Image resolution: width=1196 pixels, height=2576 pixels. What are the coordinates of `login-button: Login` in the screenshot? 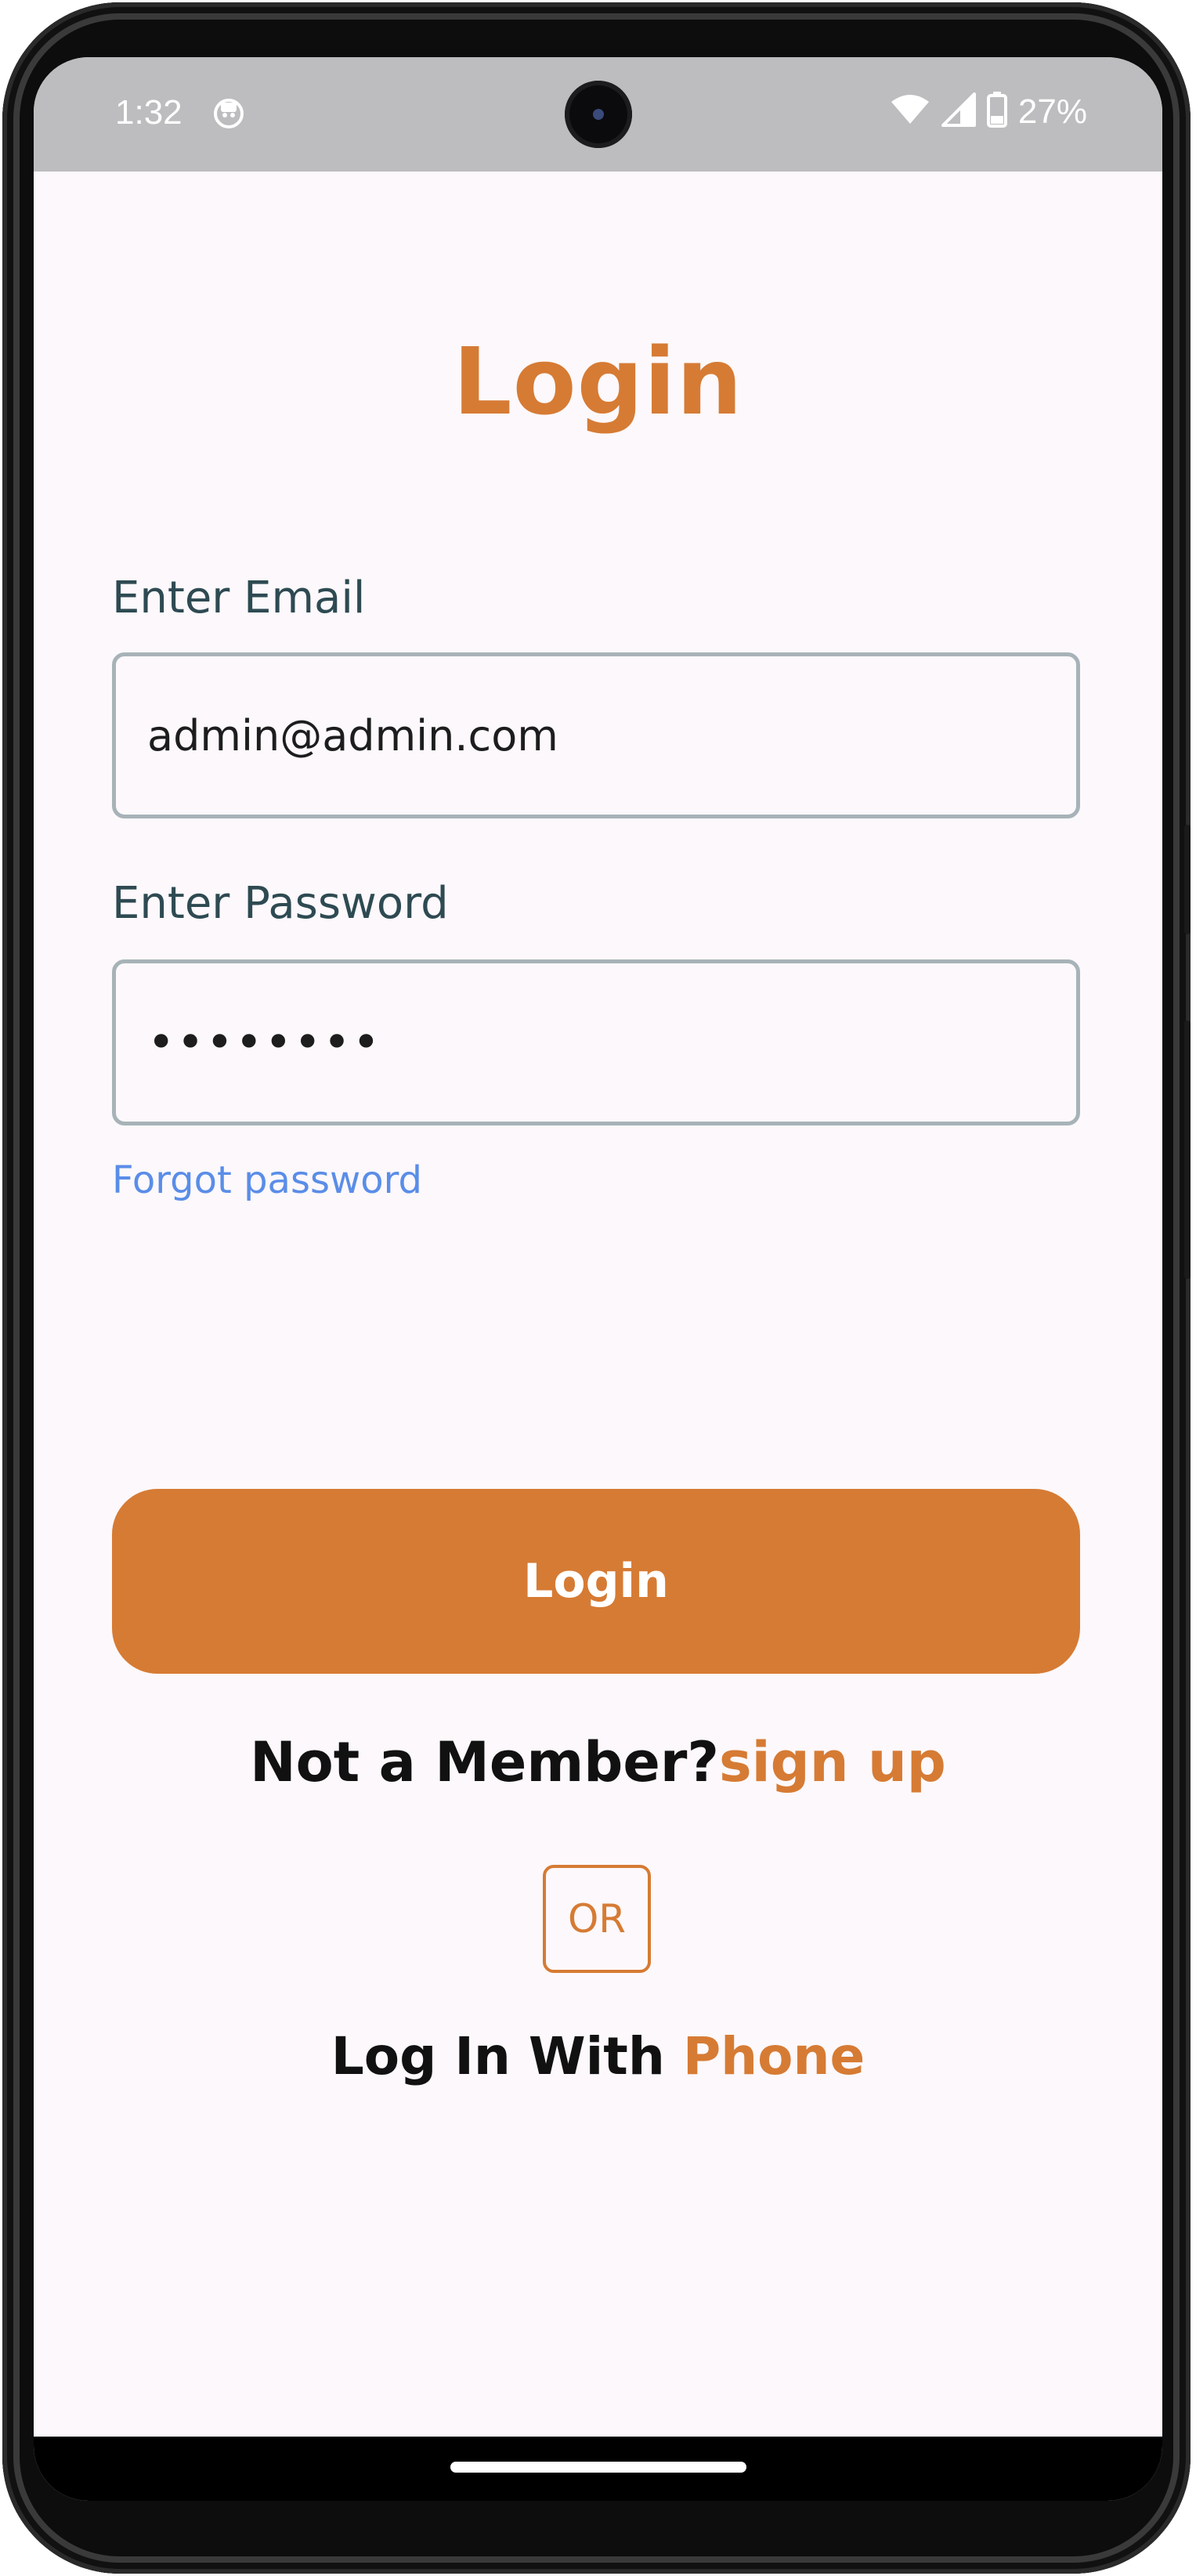 It's located at (596, 1581).